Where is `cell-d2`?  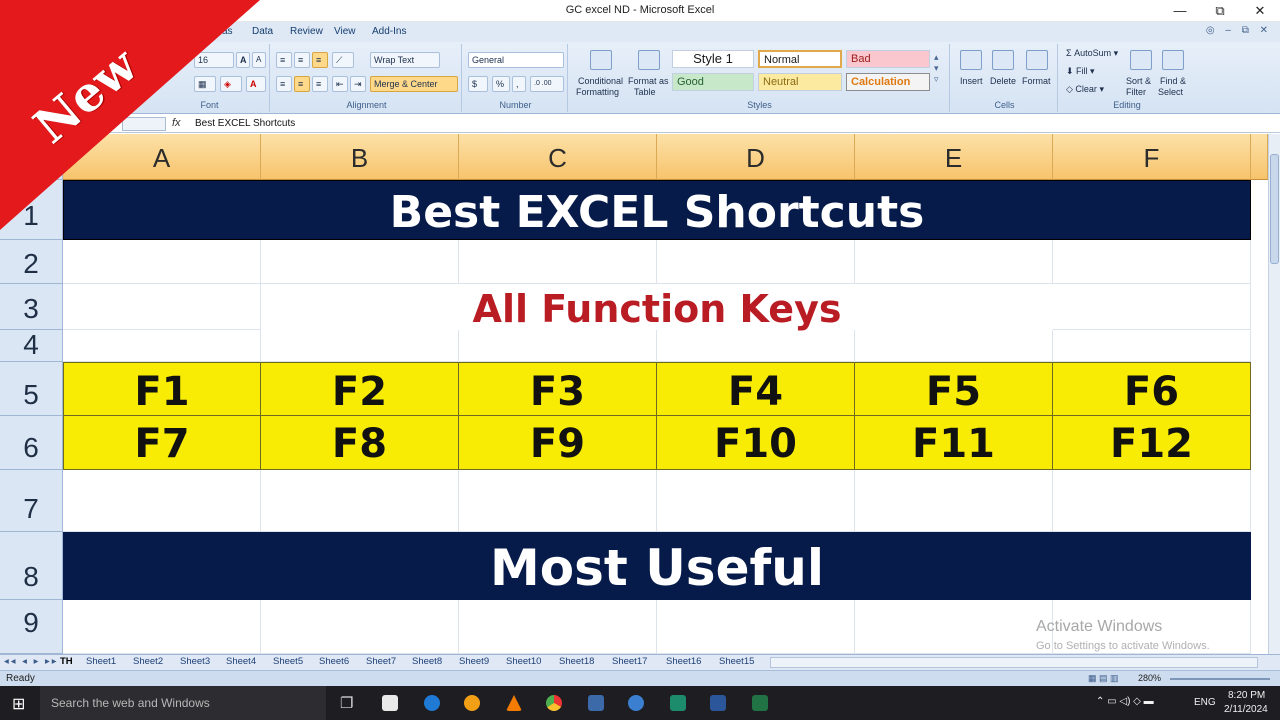 cell-d2 is located at coordinates (756, 262).